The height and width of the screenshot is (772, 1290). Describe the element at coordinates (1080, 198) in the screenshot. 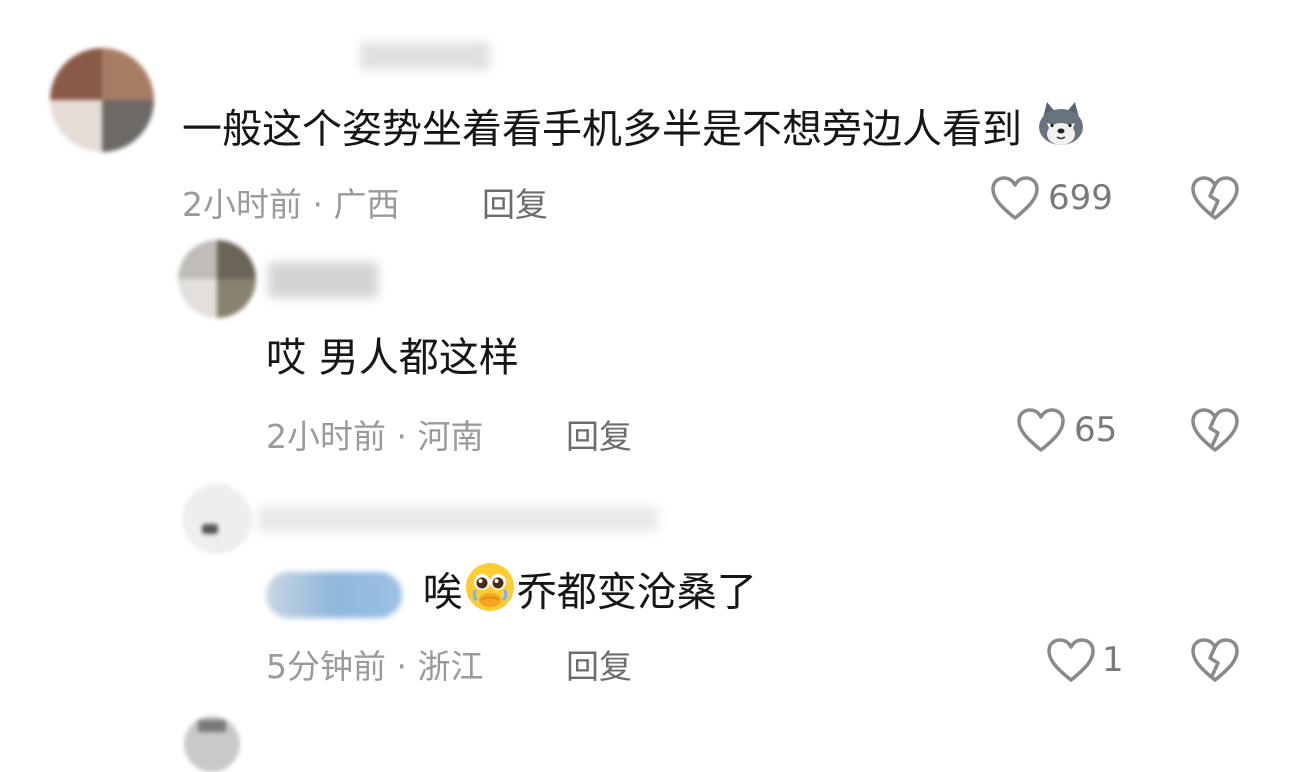

I see `like-count: 699` at that location.